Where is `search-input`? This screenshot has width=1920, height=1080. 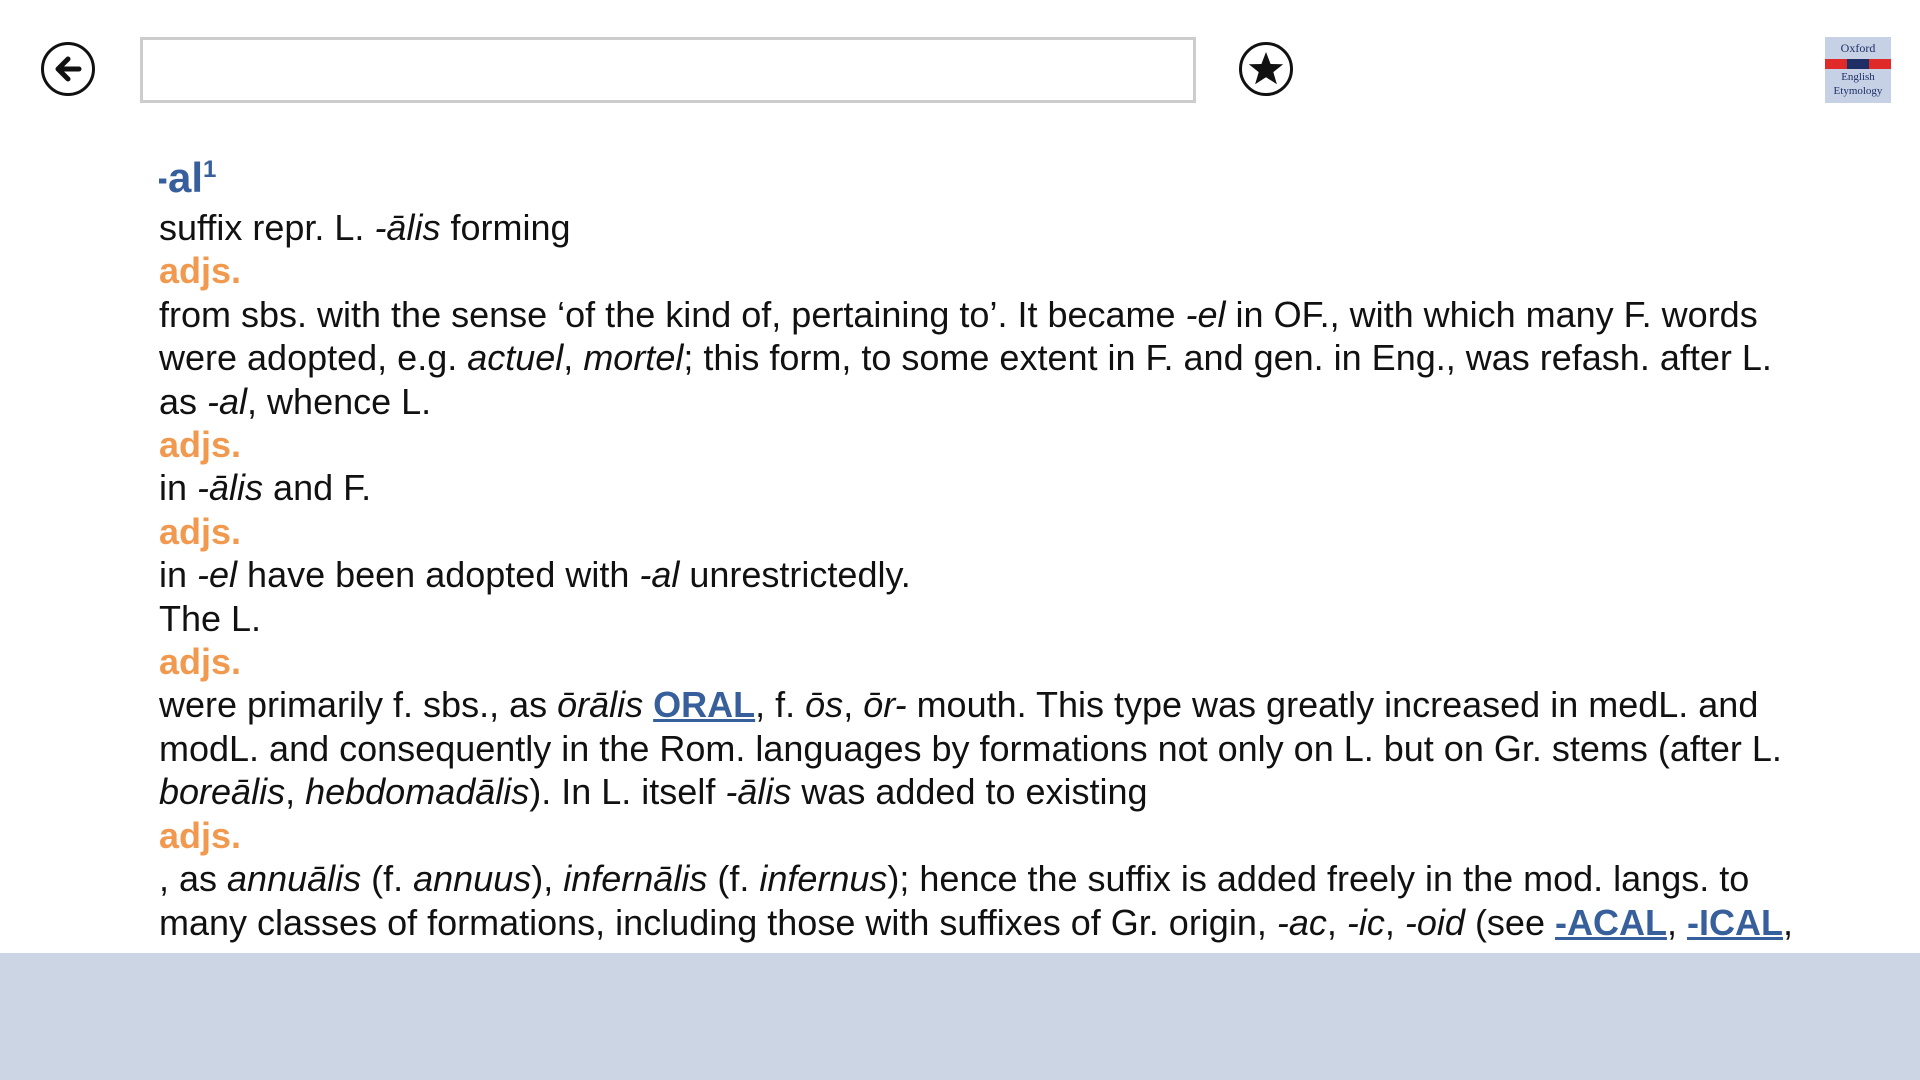
search-input is located at coordinates (668, 70).